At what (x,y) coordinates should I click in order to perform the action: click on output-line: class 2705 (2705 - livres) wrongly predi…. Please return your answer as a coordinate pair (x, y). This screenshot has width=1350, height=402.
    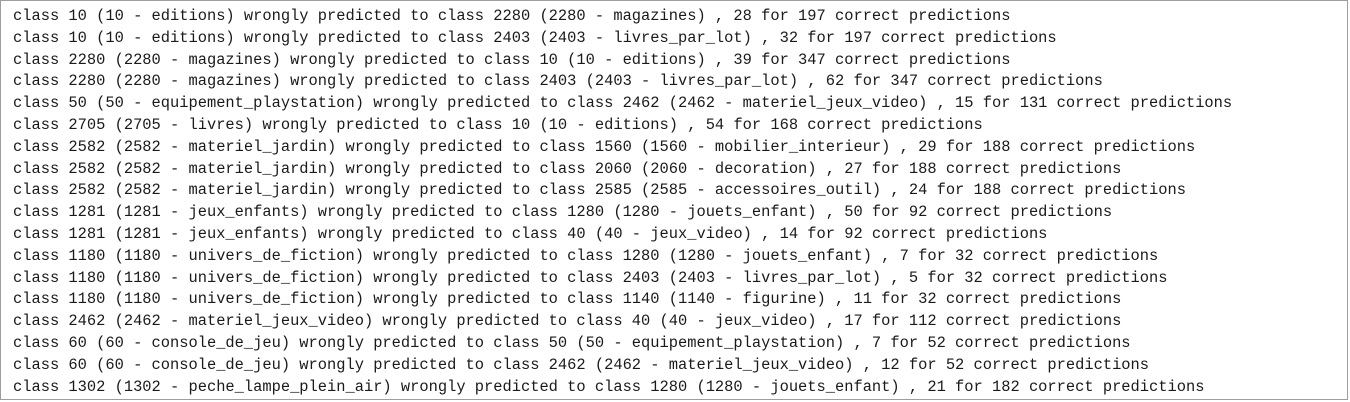
    Looking at the image, I should click on (498, 124).